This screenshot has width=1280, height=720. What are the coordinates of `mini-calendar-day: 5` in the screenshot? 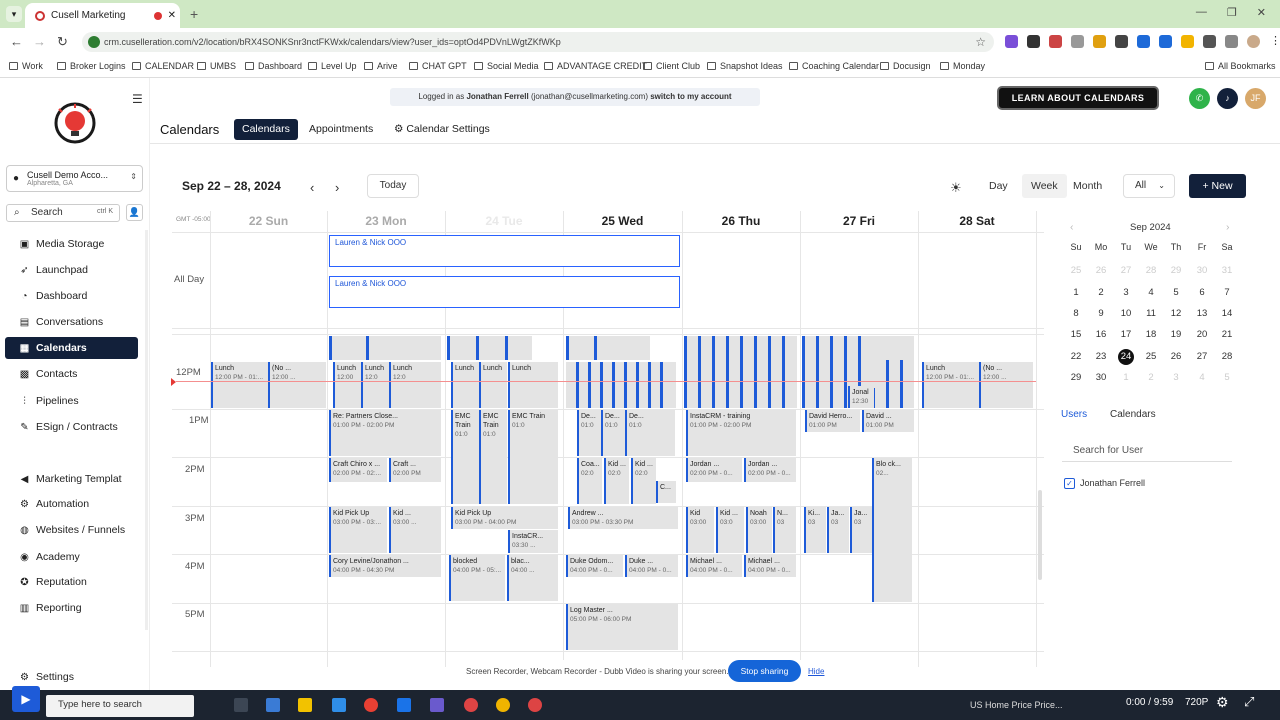 It's located at (1176, 293).